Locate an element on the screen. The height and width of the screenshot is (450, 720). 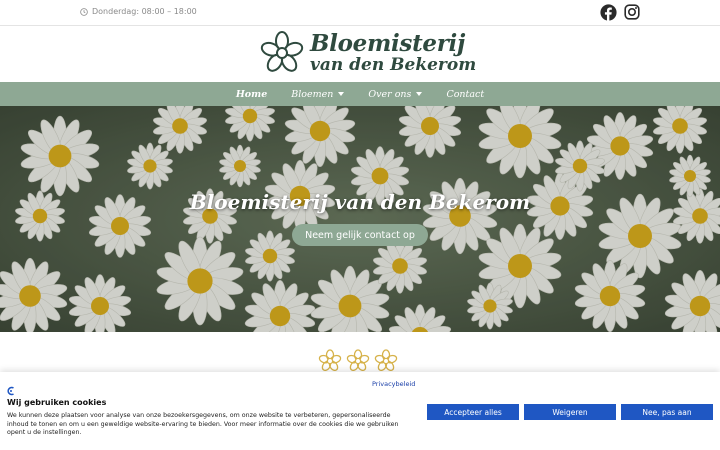
nav-item-home: Home is located at coordinates (251, 94).